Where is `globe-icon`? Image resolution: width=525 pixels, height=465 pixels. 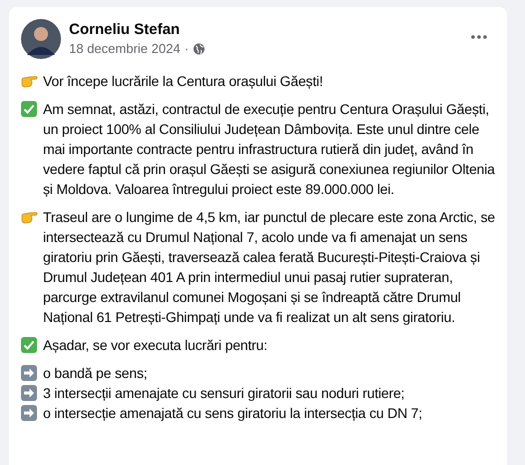
globe-icon is located at coordinates (198, 49).